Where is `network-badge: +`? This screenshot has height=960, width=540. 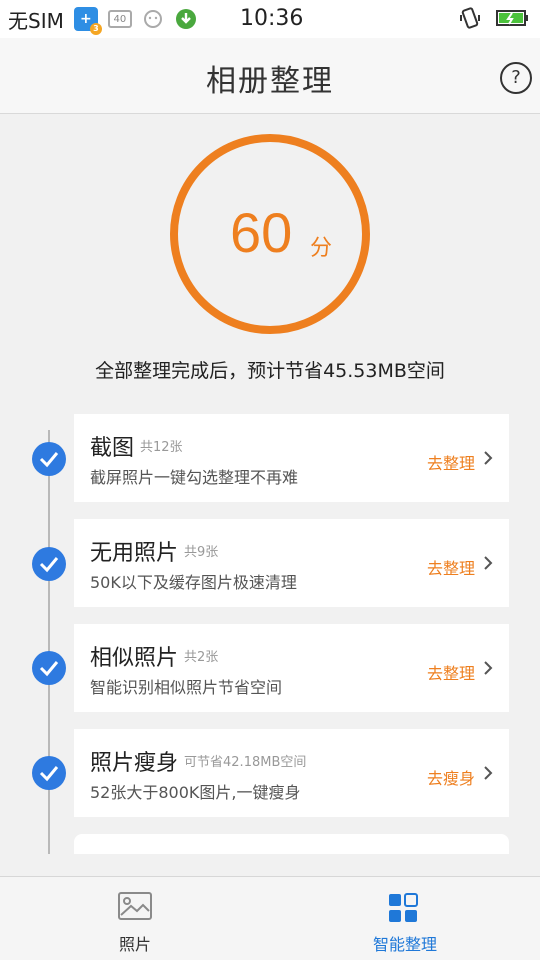 network-badge: + is located at coordinates (85, 19).